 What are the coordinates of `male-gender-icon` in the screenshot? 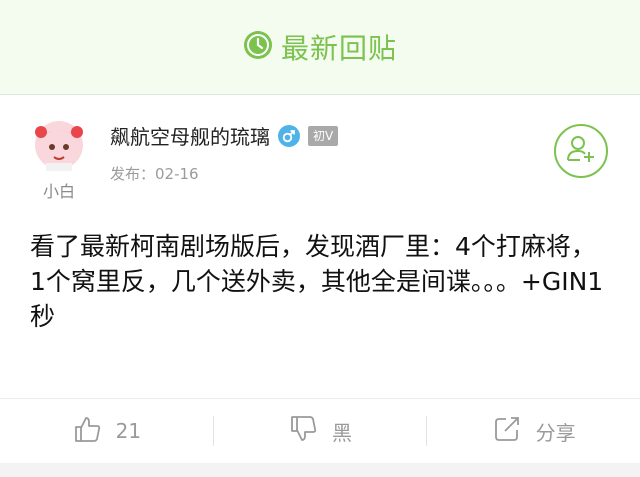 It's located at (289, 135).